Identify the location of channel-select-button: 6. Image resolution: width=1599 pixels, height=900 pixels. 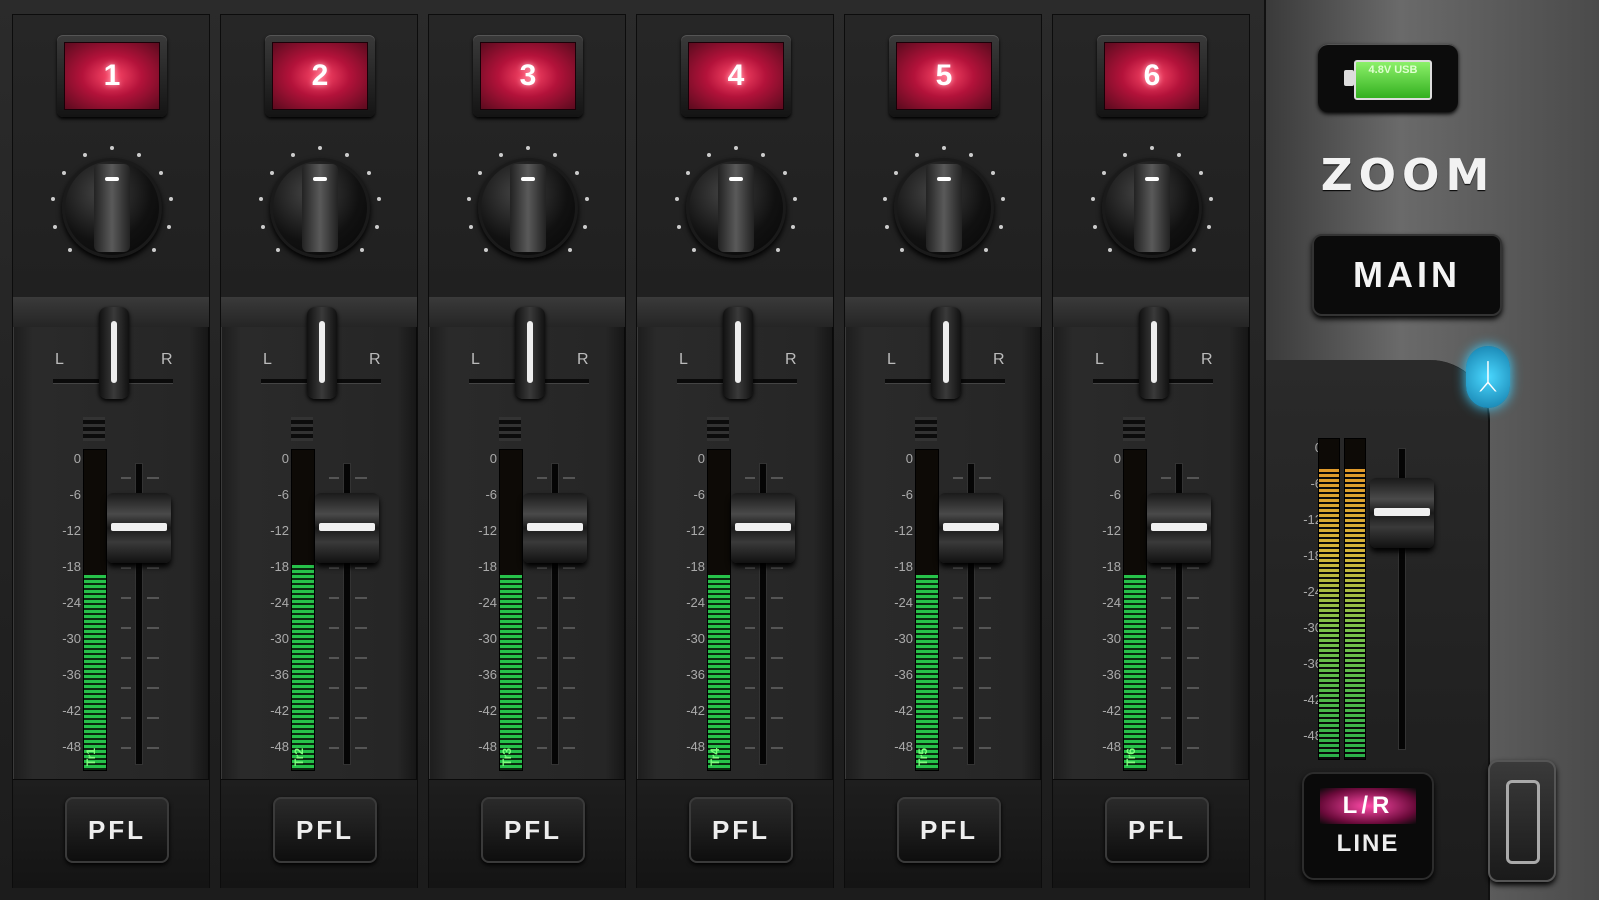
(1152, 76).